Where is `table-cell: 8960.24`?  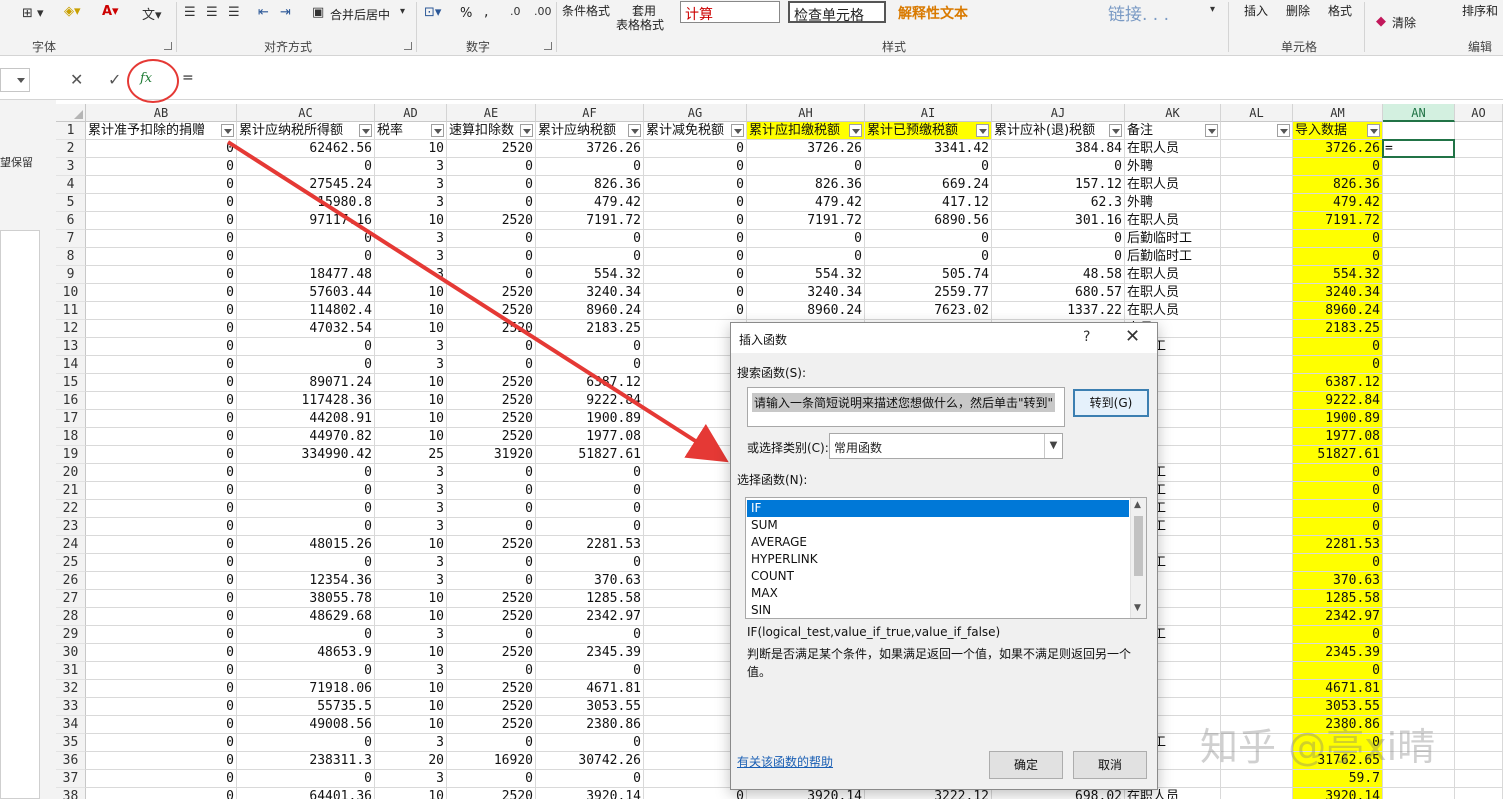
table-cell: 8960.24 is located at coordinates (1338, 311).